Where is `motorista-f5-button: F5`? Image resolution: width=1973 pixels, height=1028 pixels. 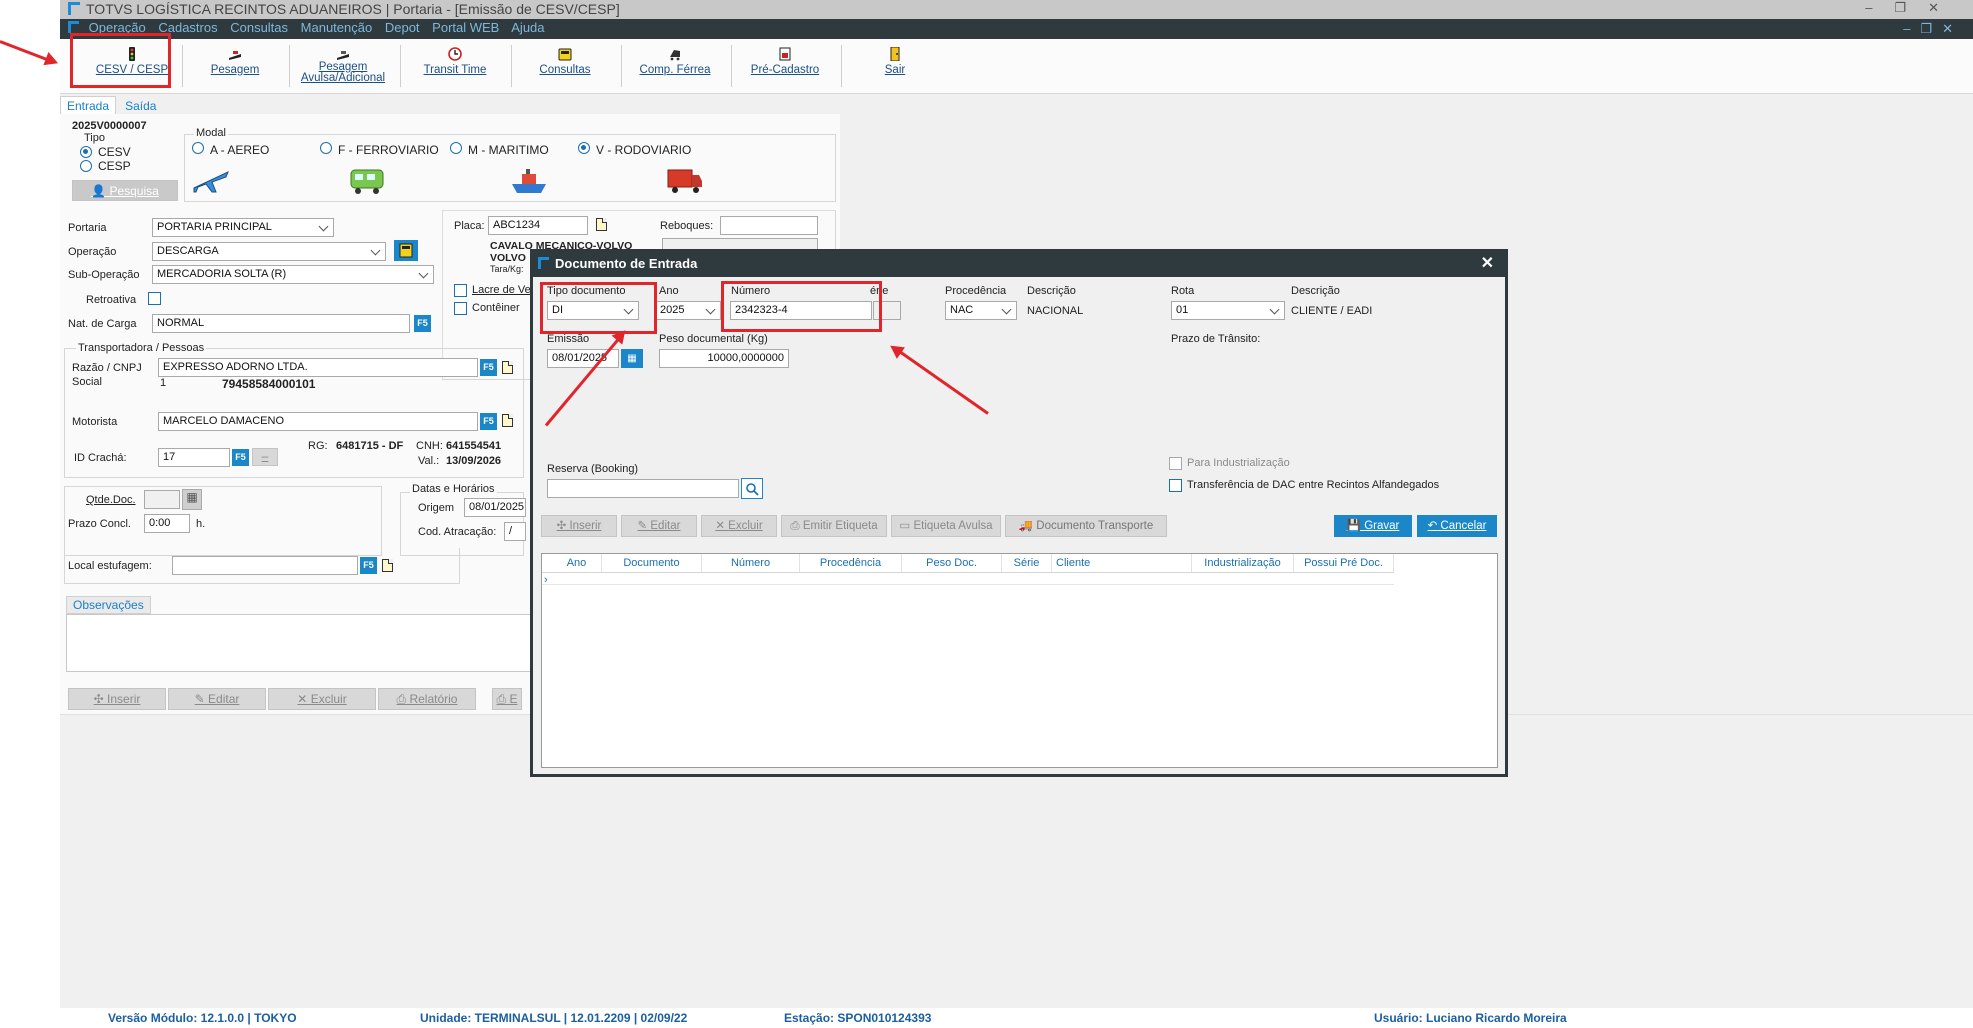
motorista-f5-button: F5 is located at coordinates (488, 421).